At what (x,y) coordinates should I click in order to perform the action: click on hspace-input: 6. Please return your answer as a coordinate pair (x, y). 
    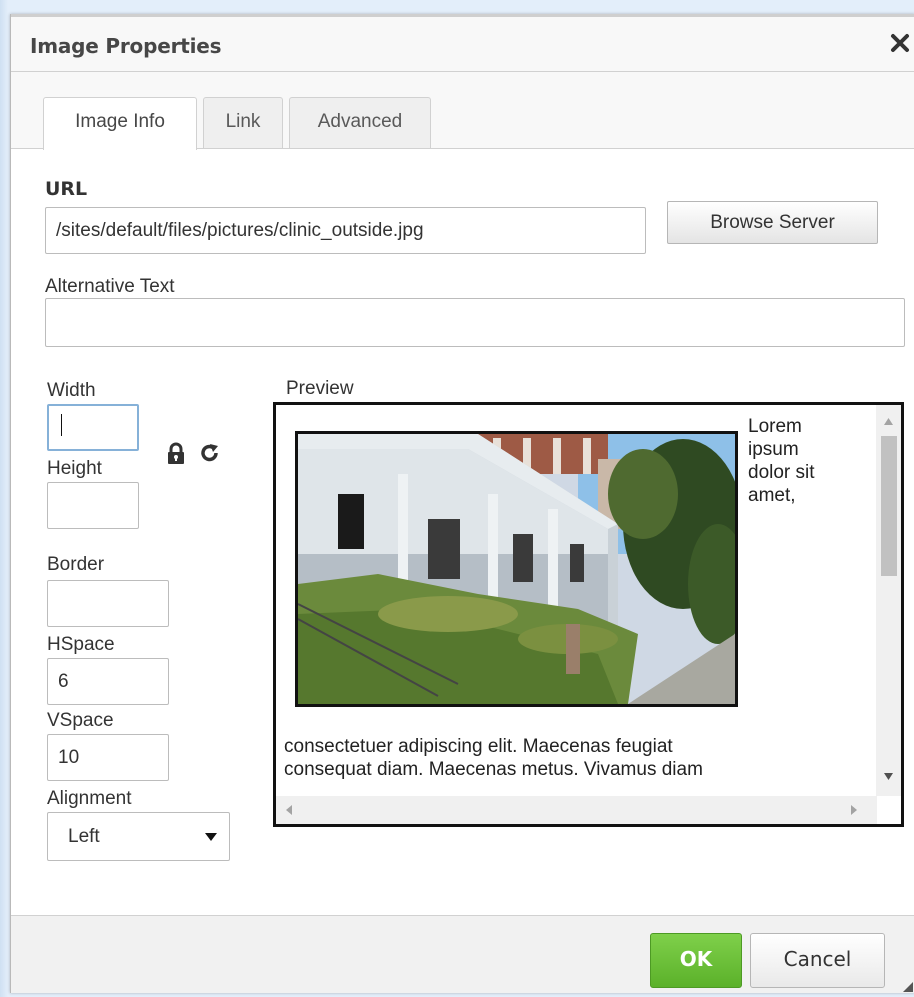
    Looking at the image, I should click on (108, 681).